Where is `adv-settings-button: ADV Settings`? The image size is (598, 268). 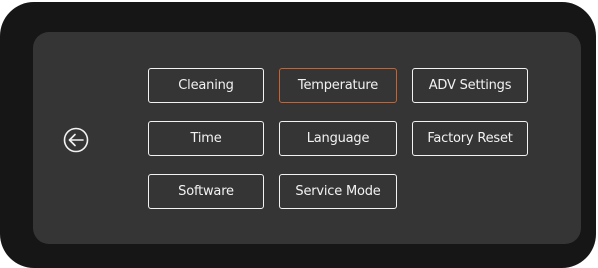
adv-settings-button: ADV Settings is located at coordinates (470, 85).